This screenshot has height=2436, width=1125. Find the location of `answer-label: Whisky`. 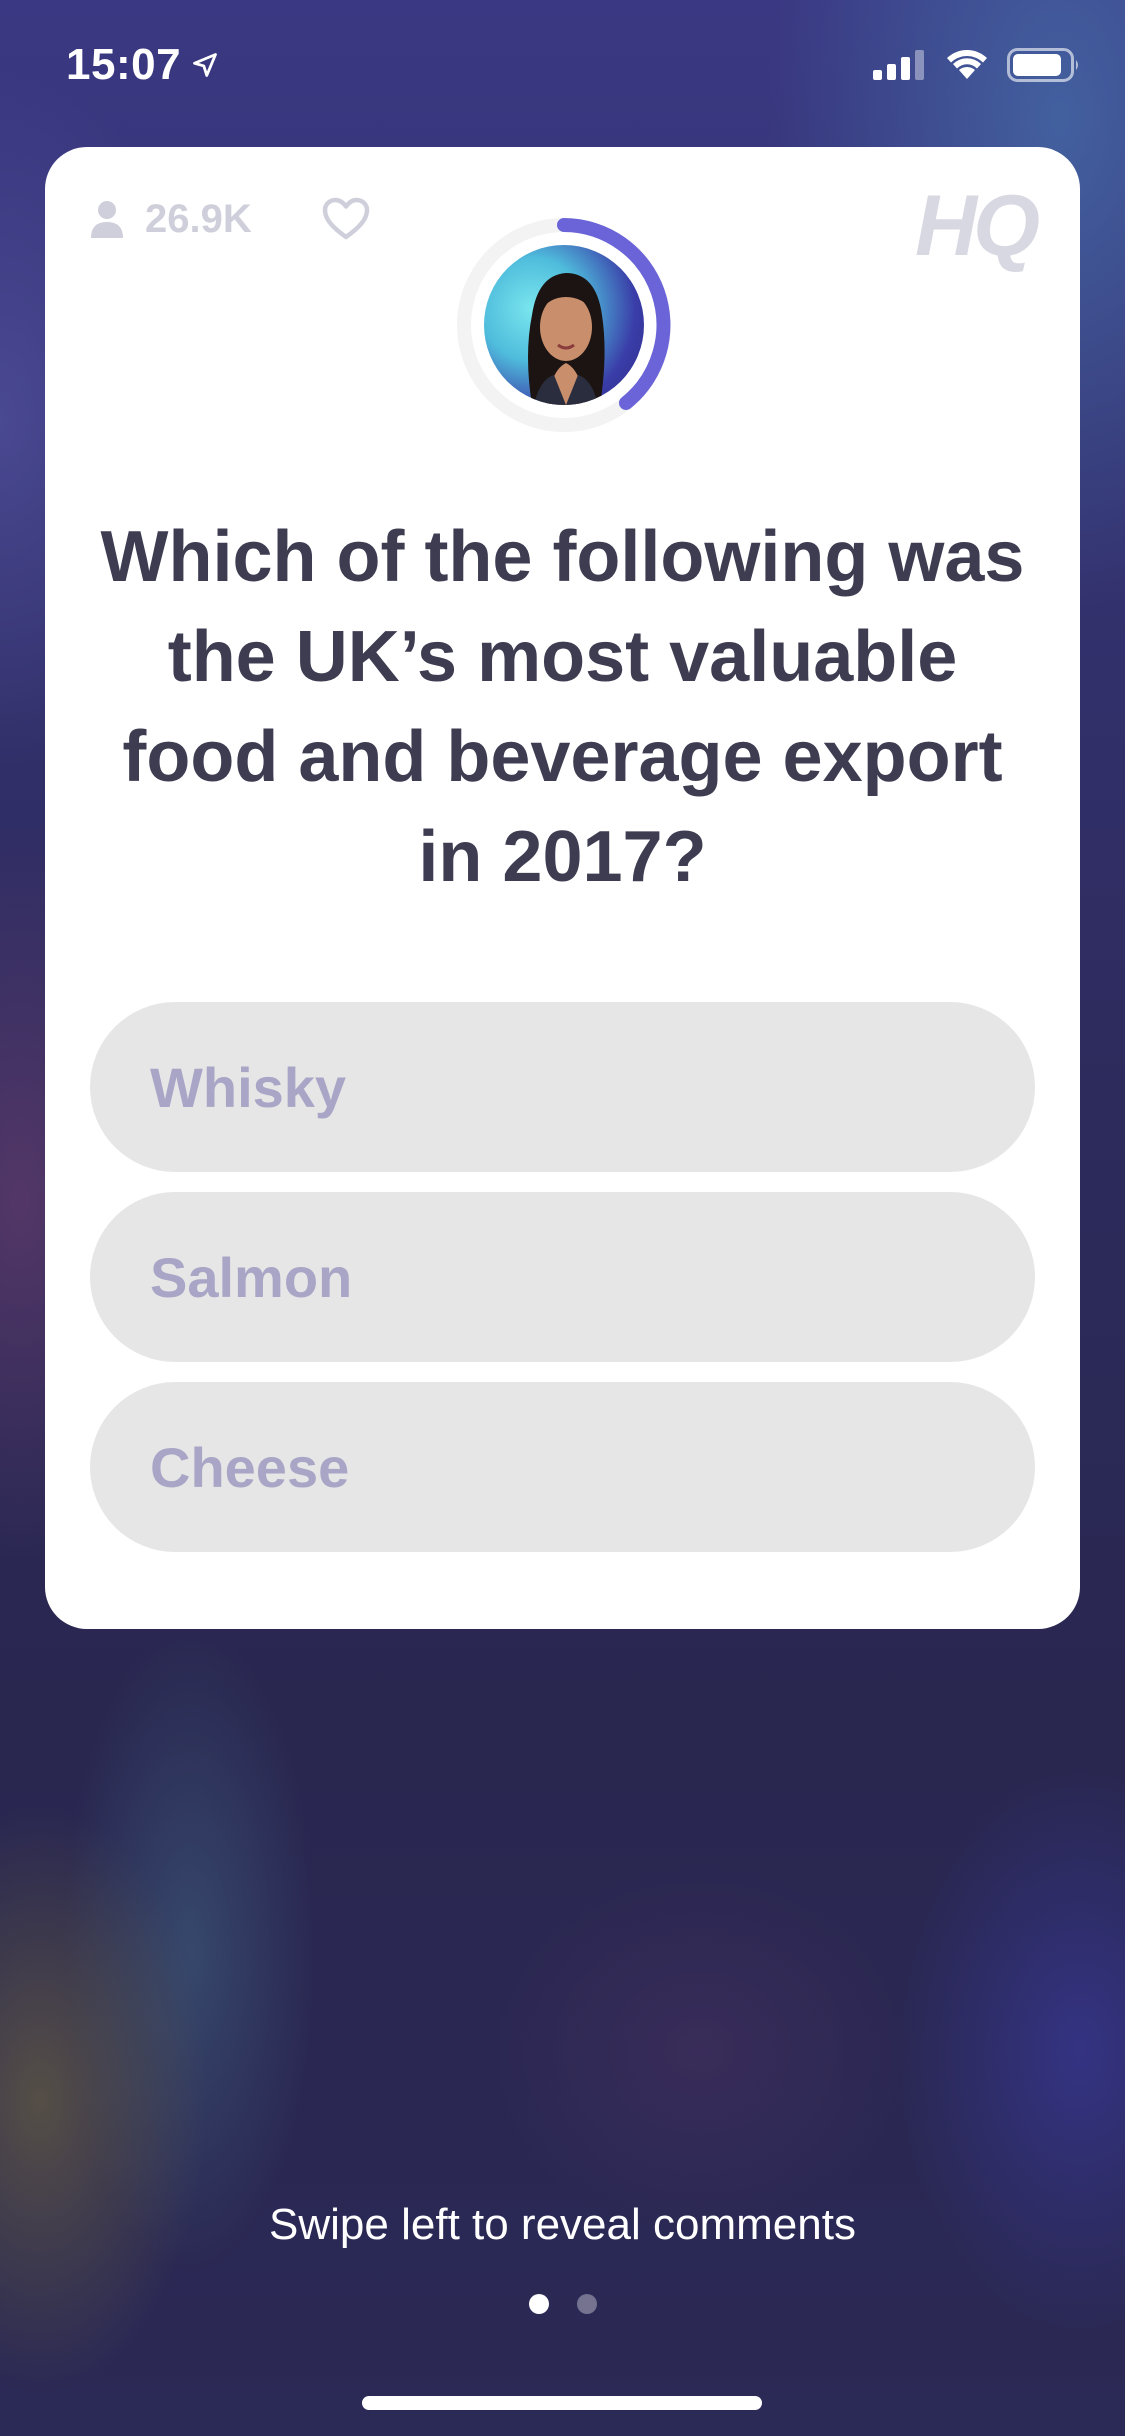

answer-label: Whisky is located at coordinates (248, 1087).